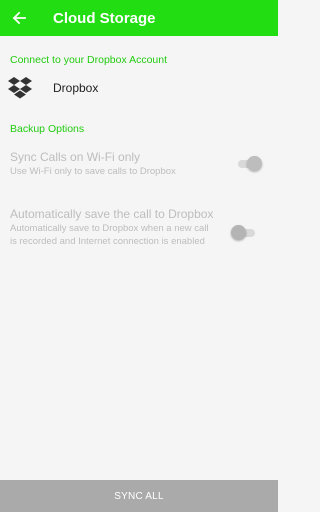 The image size is (320, 512). What do you see at coordinates (104, 18) in the screenshot?
I see `page-title: Cloud Storage` at bounding box center [104, 18].